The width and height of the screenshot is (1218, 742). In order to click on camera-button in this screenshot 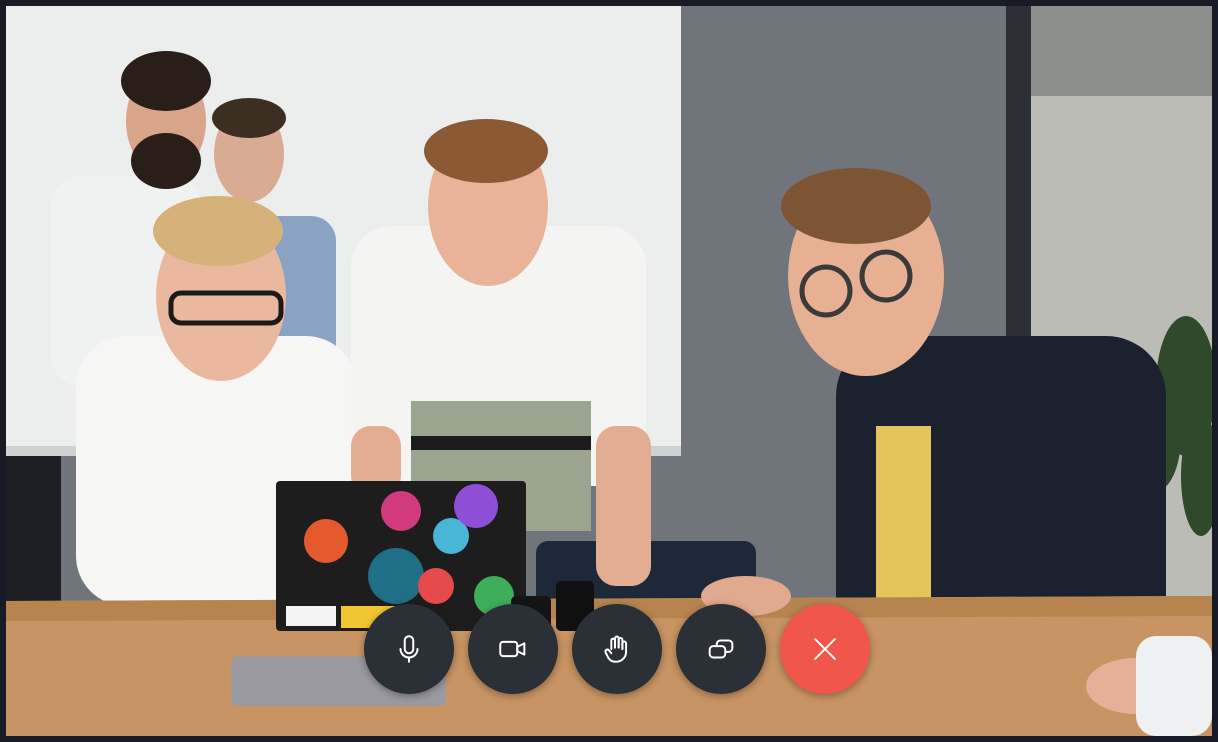, I will do `click(513, 649)`.